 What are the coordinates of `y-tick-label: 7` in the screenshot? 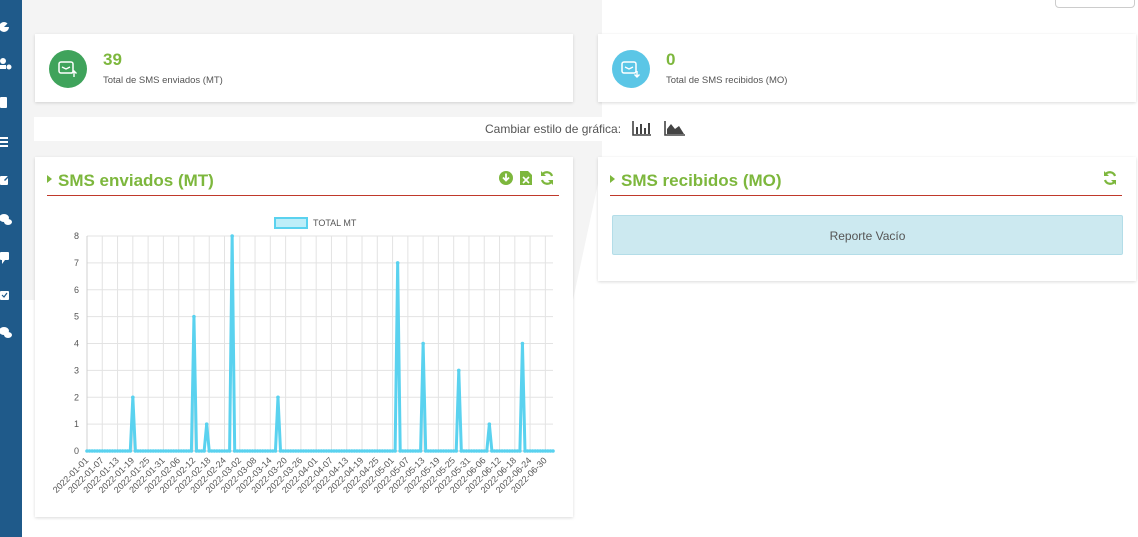 It's located at (76, 263).